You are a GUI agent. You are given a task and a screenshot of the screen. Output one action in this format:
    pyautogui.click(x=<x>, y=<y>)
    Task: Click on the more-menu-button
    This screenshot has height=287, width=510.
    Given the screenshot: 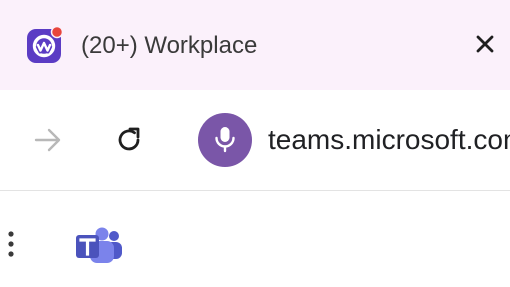 What is the action you would take?
    pyautogui.click(x=11, y=244)
    